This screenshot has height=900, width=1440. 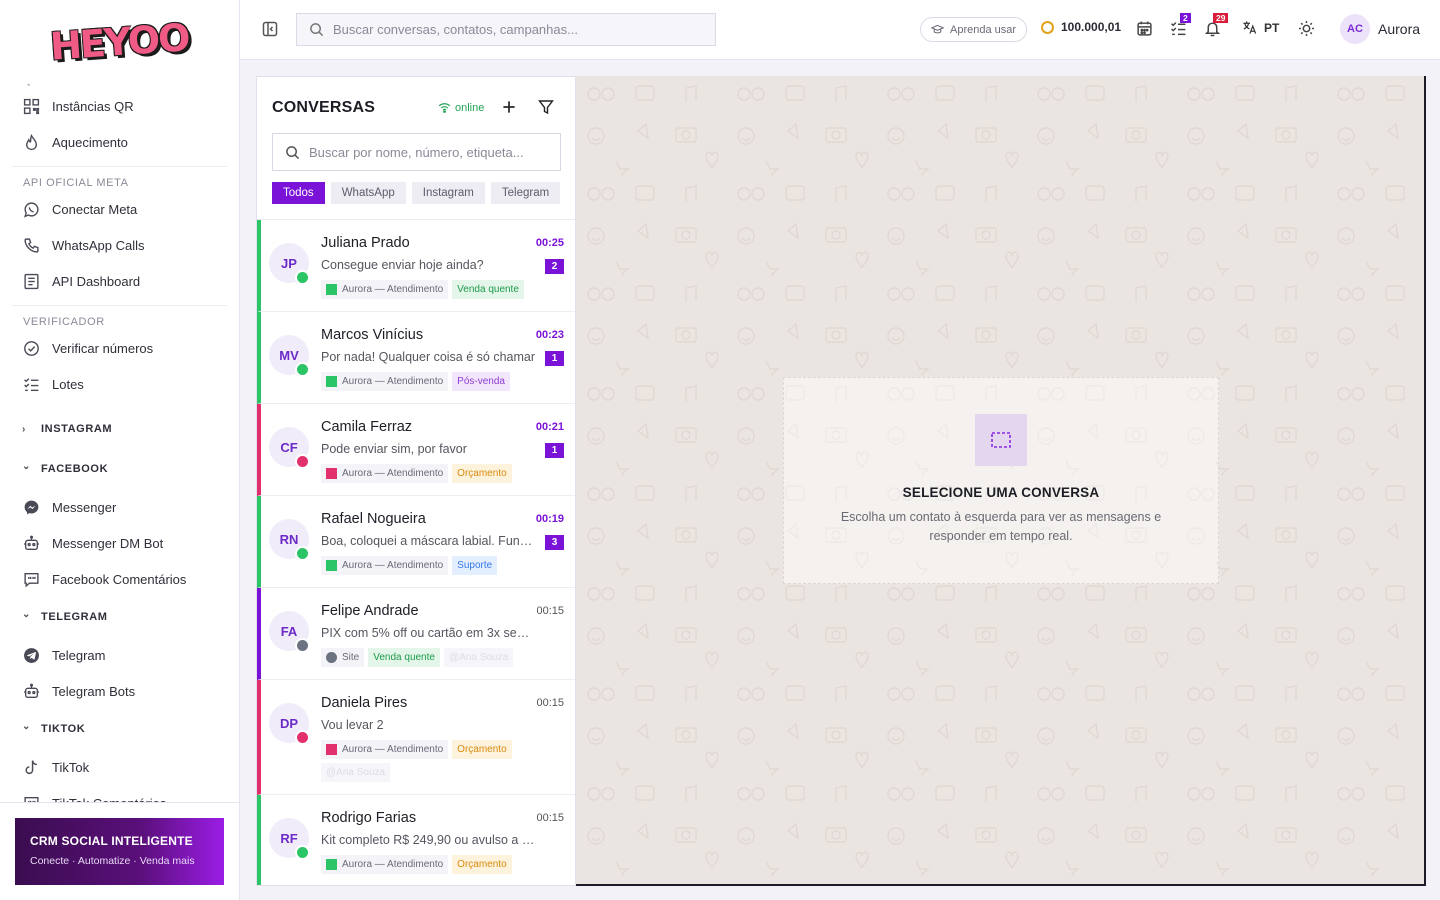 I want to click on tag-badge: Site, so click(x=343, y=657).